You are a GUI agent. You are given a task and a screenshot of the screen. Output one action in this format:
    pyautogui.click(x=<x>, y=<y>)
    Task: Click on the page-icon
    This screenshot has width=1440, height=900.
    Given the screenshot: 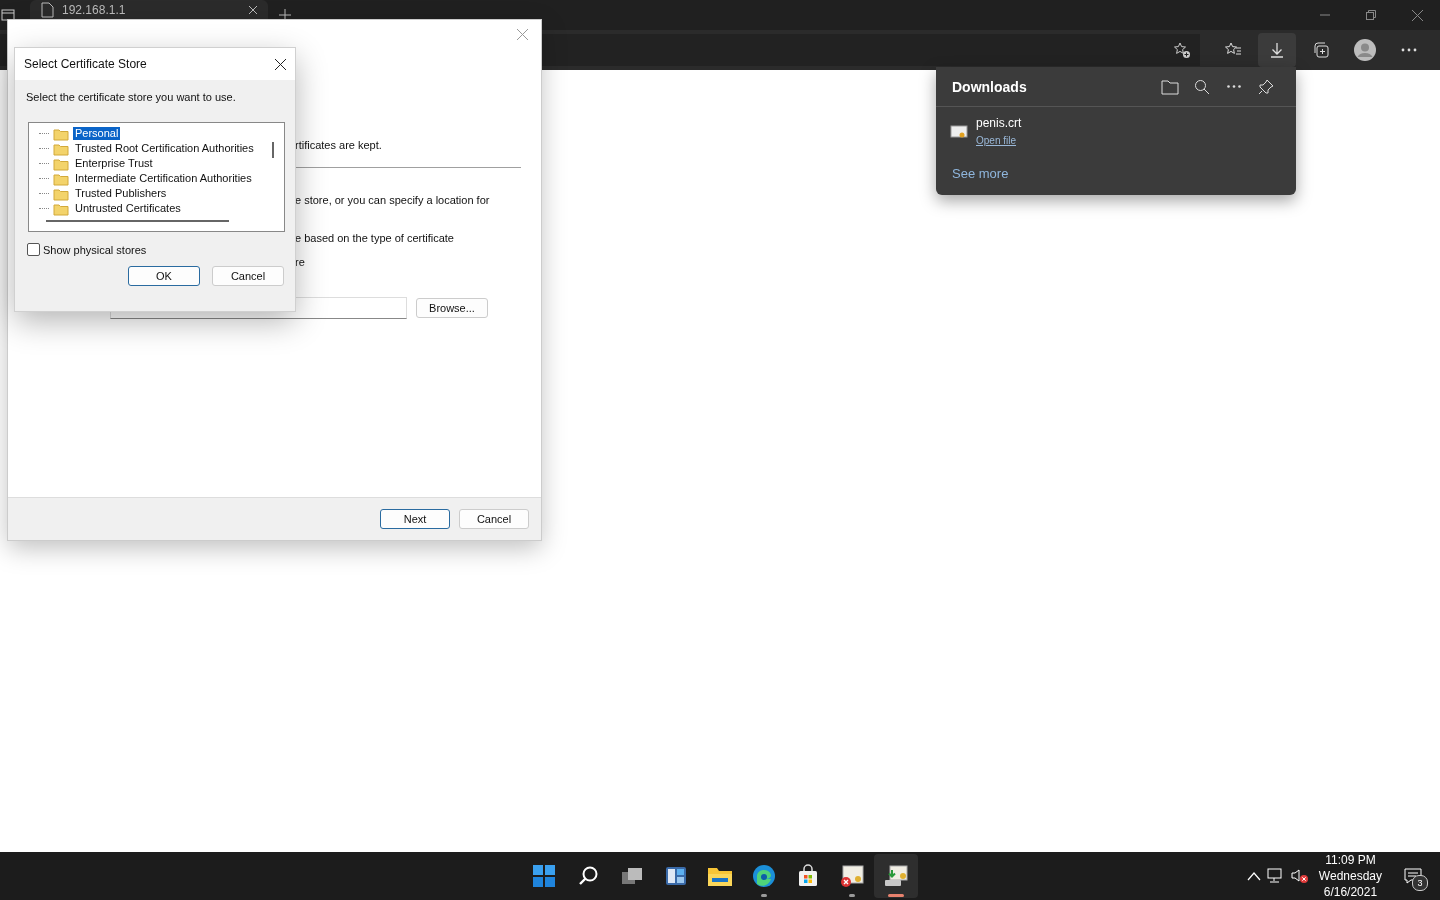 What is the action you would take?
    pyautogui.click(x=47, y=10)
    